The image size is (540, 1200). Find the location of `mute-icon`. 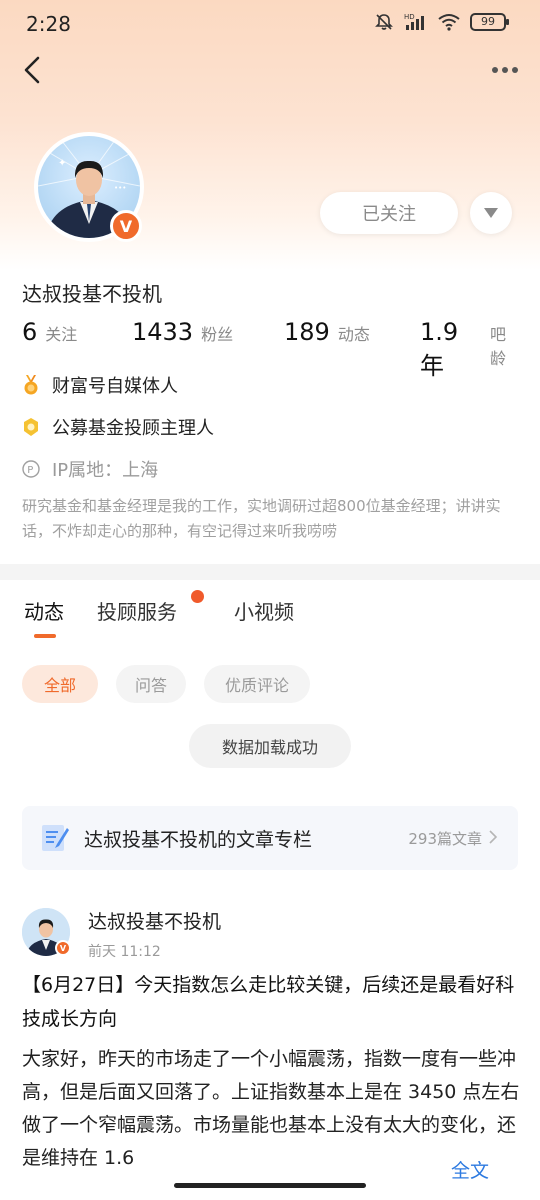

mute-icon is located at coordinates (384, 22).